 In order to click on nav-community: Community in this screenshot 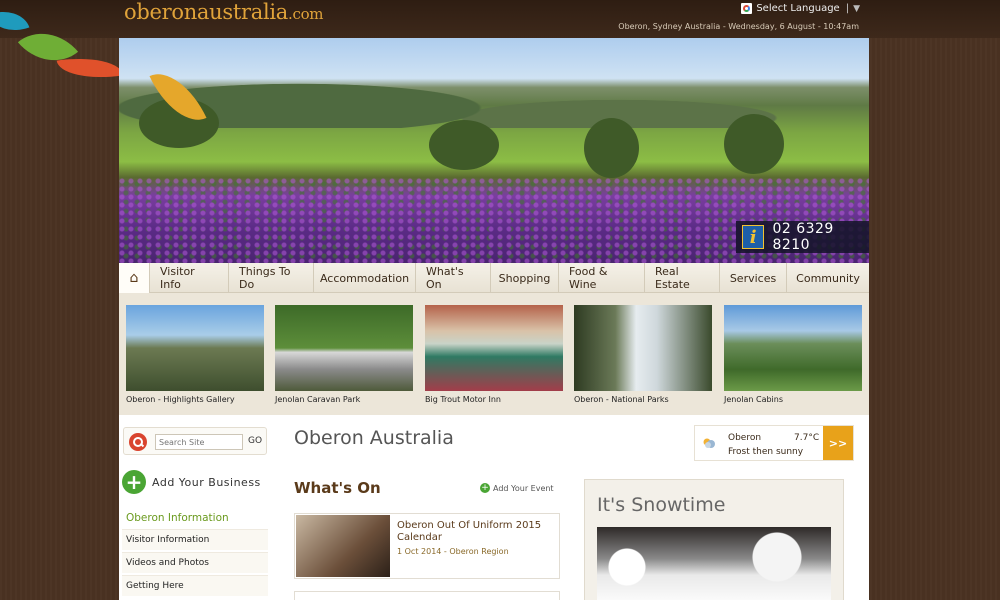, I will do `click(828, 278)`.